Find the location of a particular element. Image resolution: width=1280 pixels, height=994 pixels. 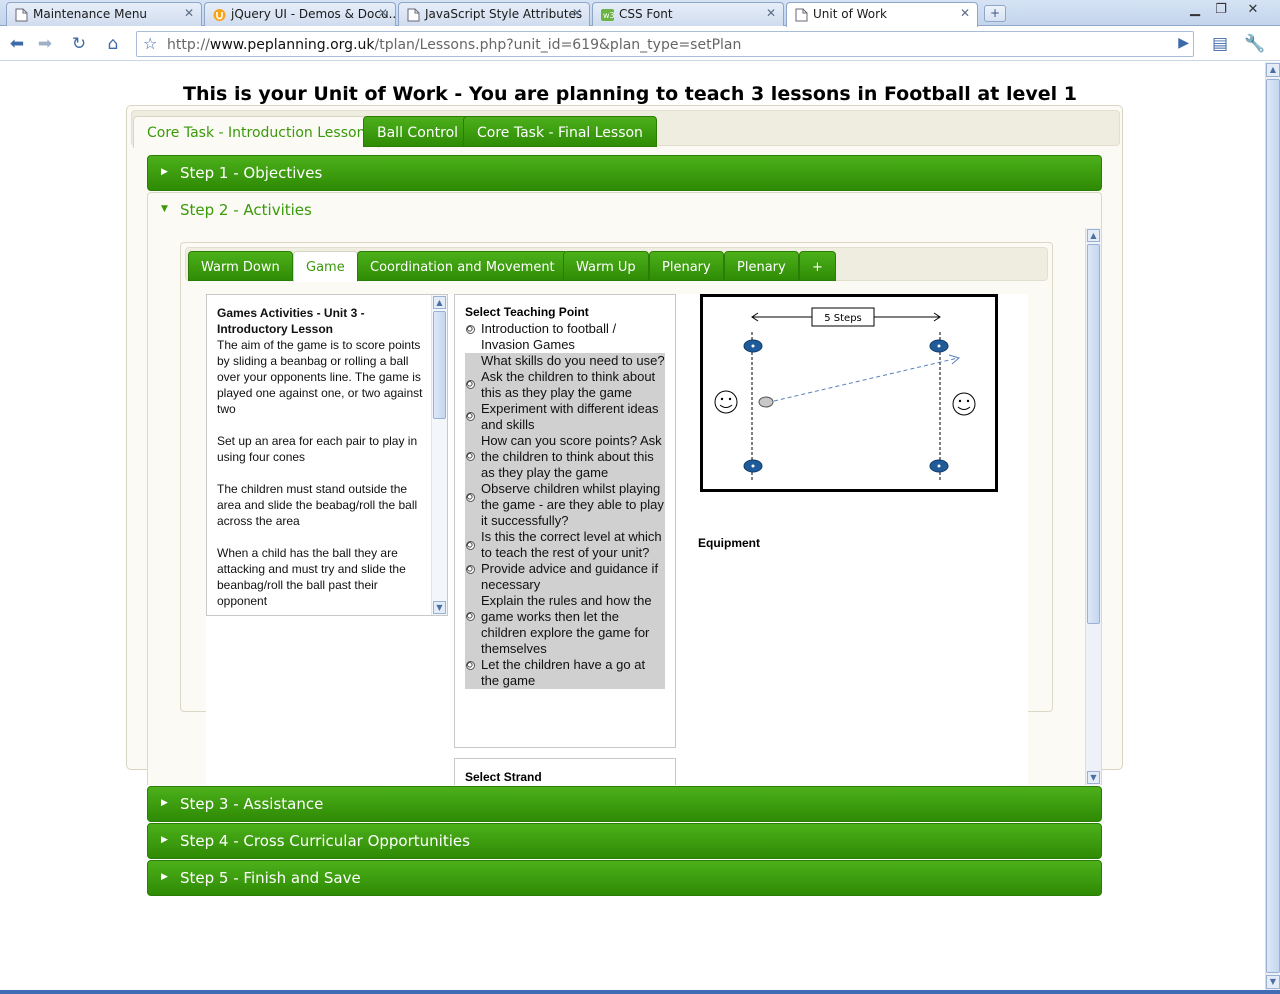

bookmark-star-icon: ☆ is located at coordinates (150, 43).